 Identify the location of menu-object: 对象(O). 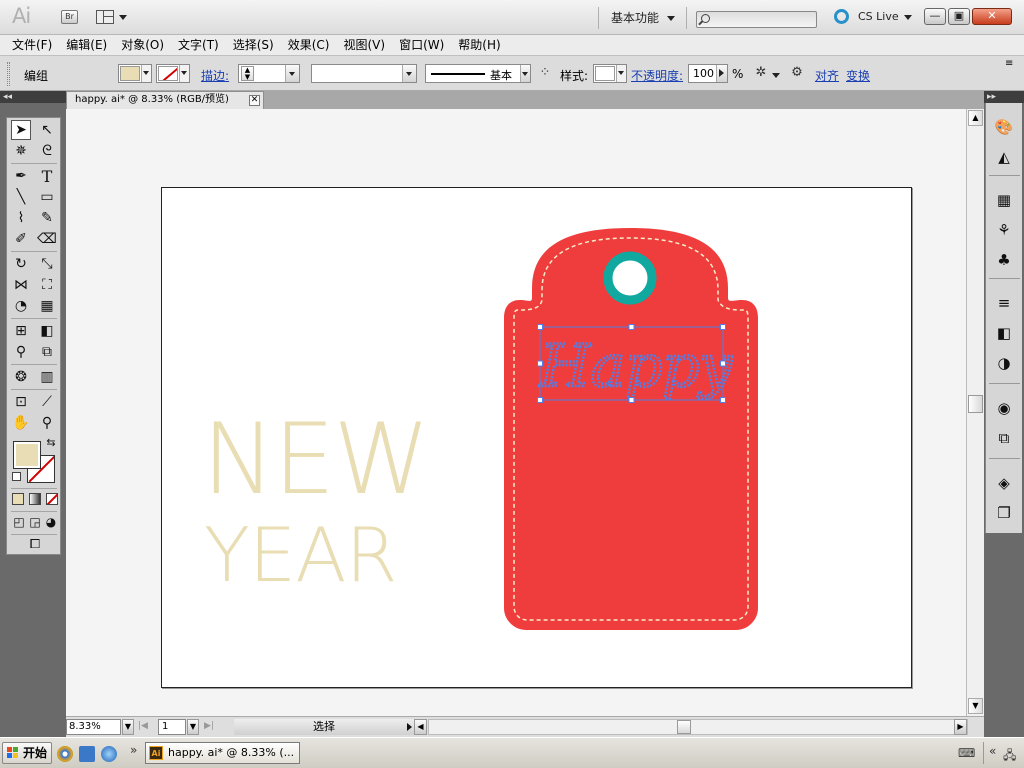
(142, 45).